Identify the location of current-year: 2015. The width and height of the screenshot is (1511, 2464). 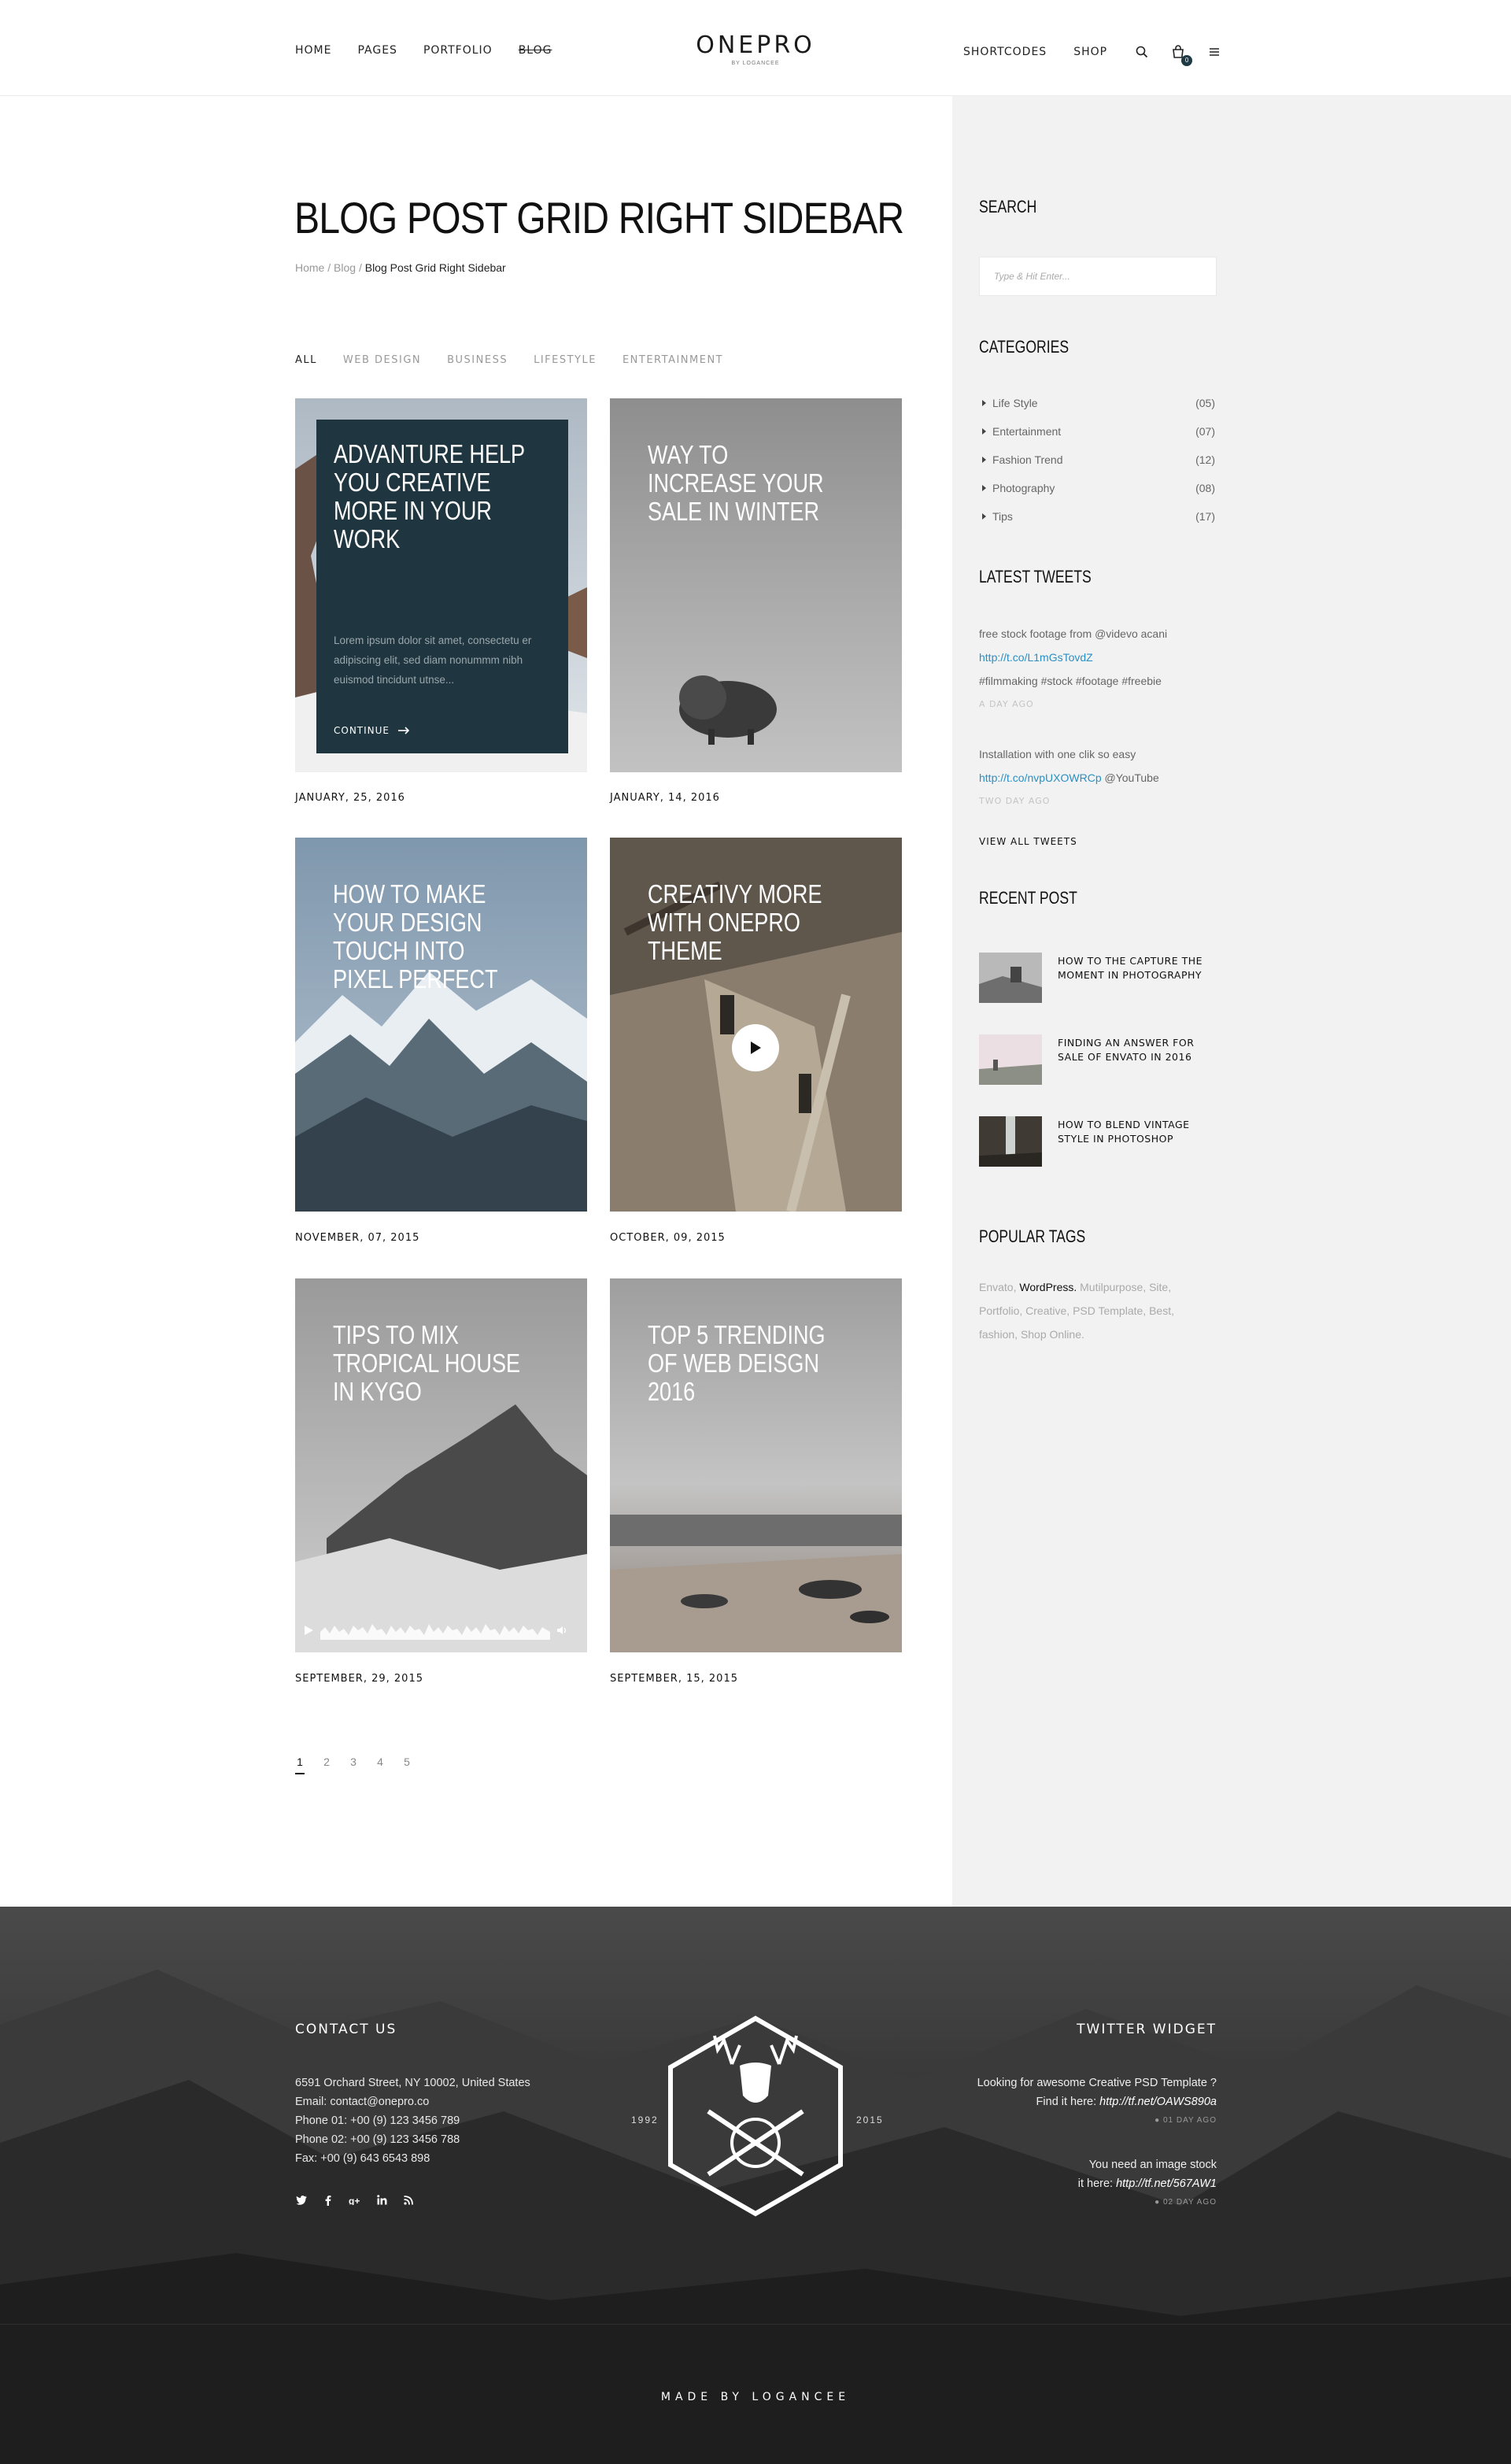
(870, 2119).